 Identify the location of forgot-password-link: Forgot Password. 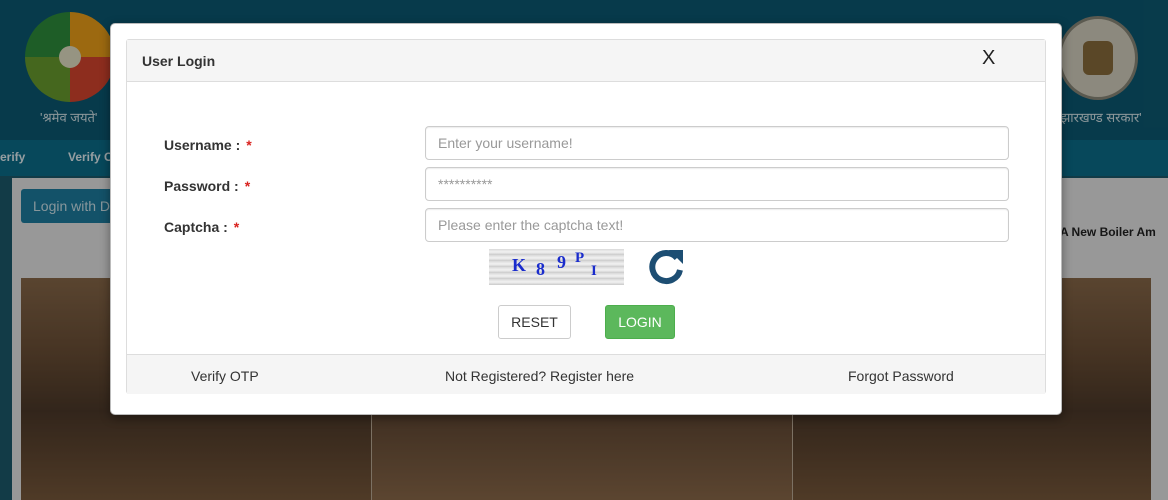
(901, 376).